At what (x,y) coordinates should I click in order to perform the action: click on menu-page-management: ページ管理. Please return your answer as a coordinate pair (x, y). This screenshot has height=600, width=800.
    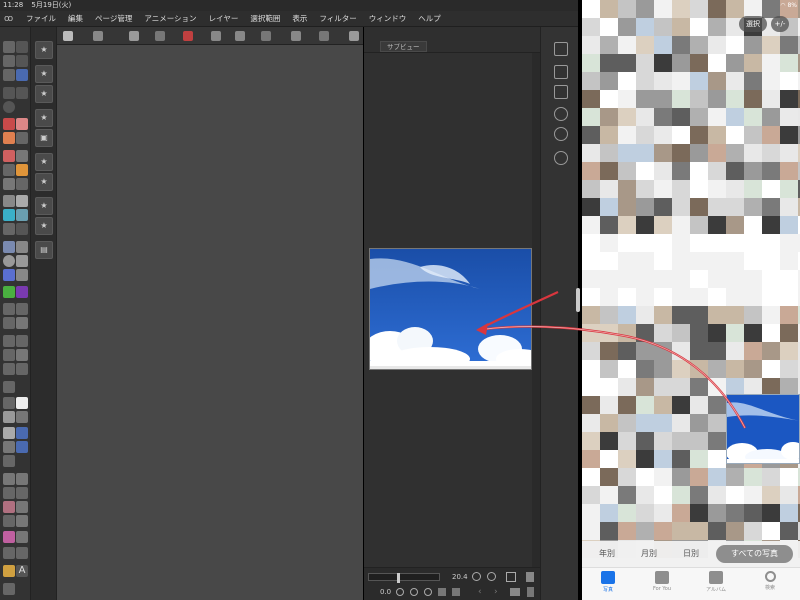
    Looking at the image, I should click on (113, 19).